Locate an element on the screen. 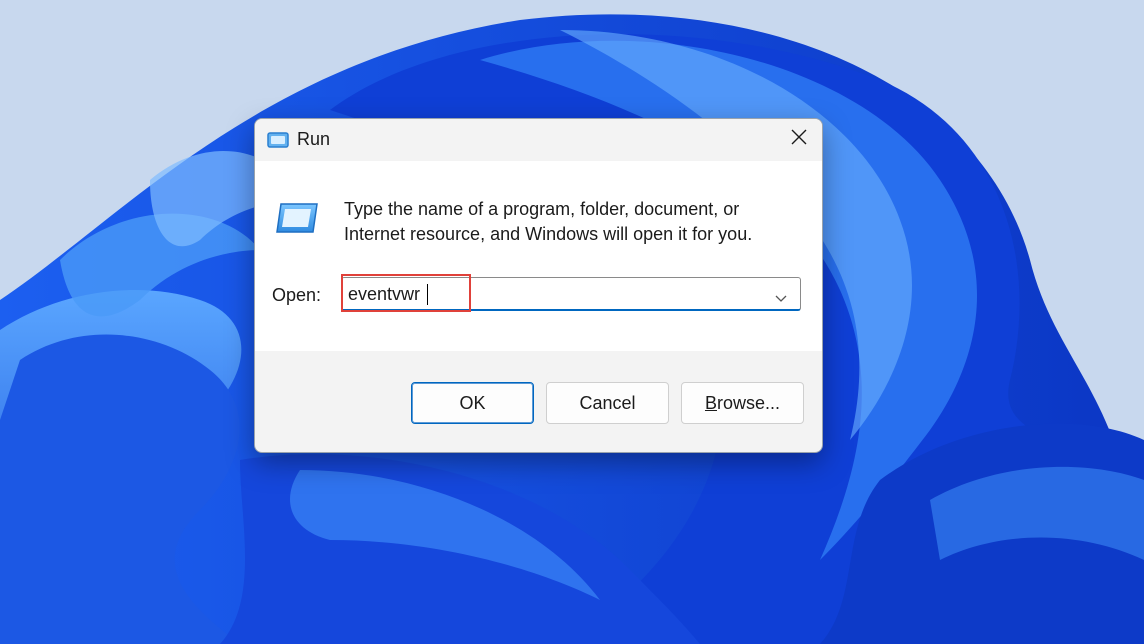 The height and width of the screenshot is (644, 1144). highlight-annotation is located at coordinates (406, 293).